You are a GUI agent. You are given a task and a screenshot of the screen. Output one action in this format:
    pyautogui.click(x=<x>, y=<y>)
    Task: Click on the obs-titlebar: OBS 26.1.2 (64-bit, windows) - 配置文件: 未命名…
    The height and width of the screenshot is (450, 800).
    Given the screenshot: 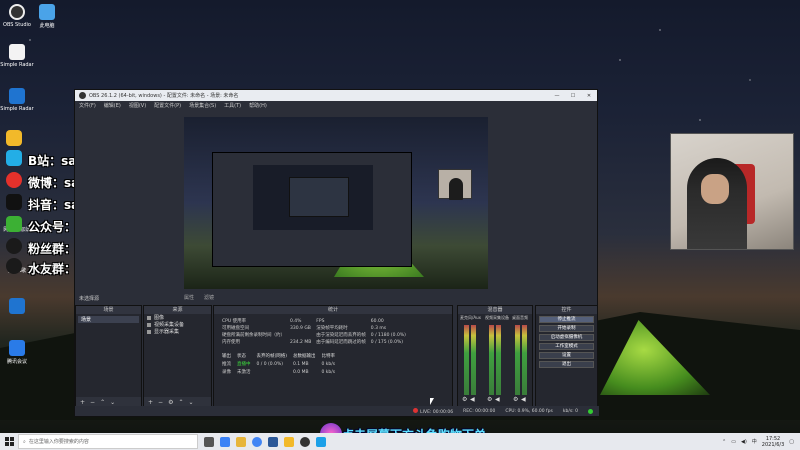 What is the action you would take?
    pyautogui.click(x=336, y=95)
    